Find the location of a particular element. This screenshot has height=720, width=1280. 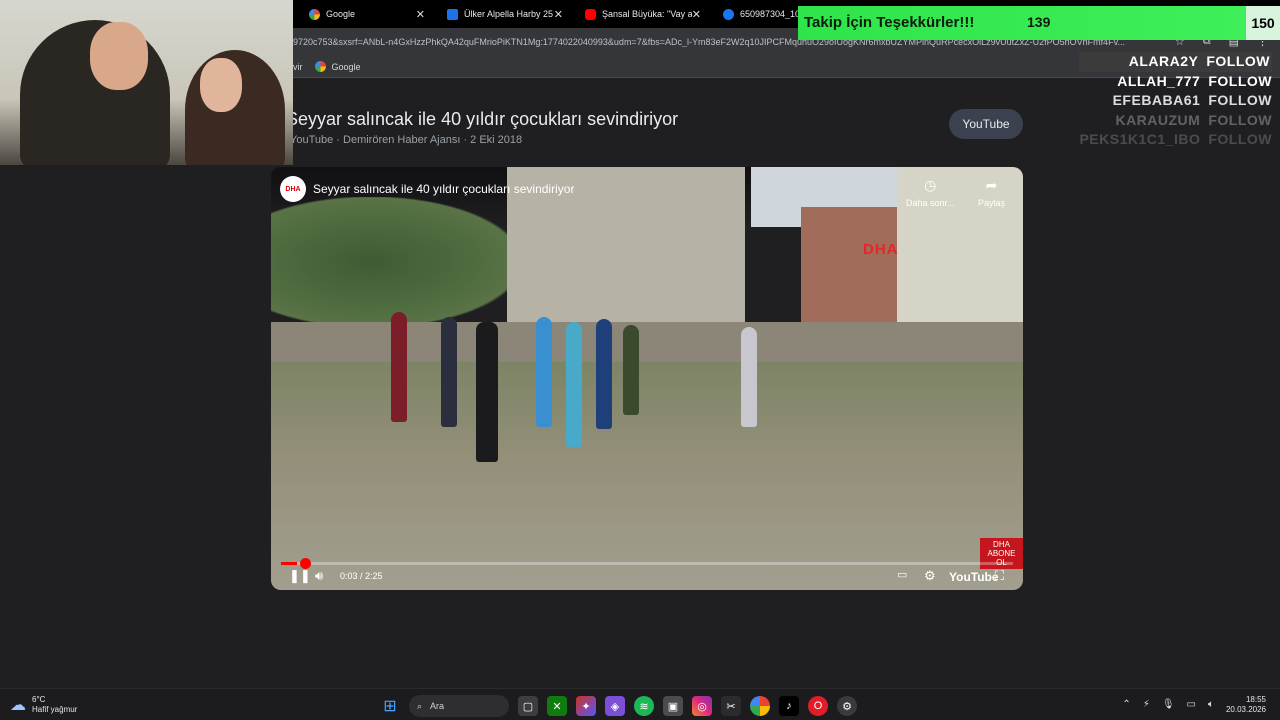

system-tray: ⌃ ⚡︎ 🎙︎ ▭ 🔈︎ is located at coordinates (1168, 704).